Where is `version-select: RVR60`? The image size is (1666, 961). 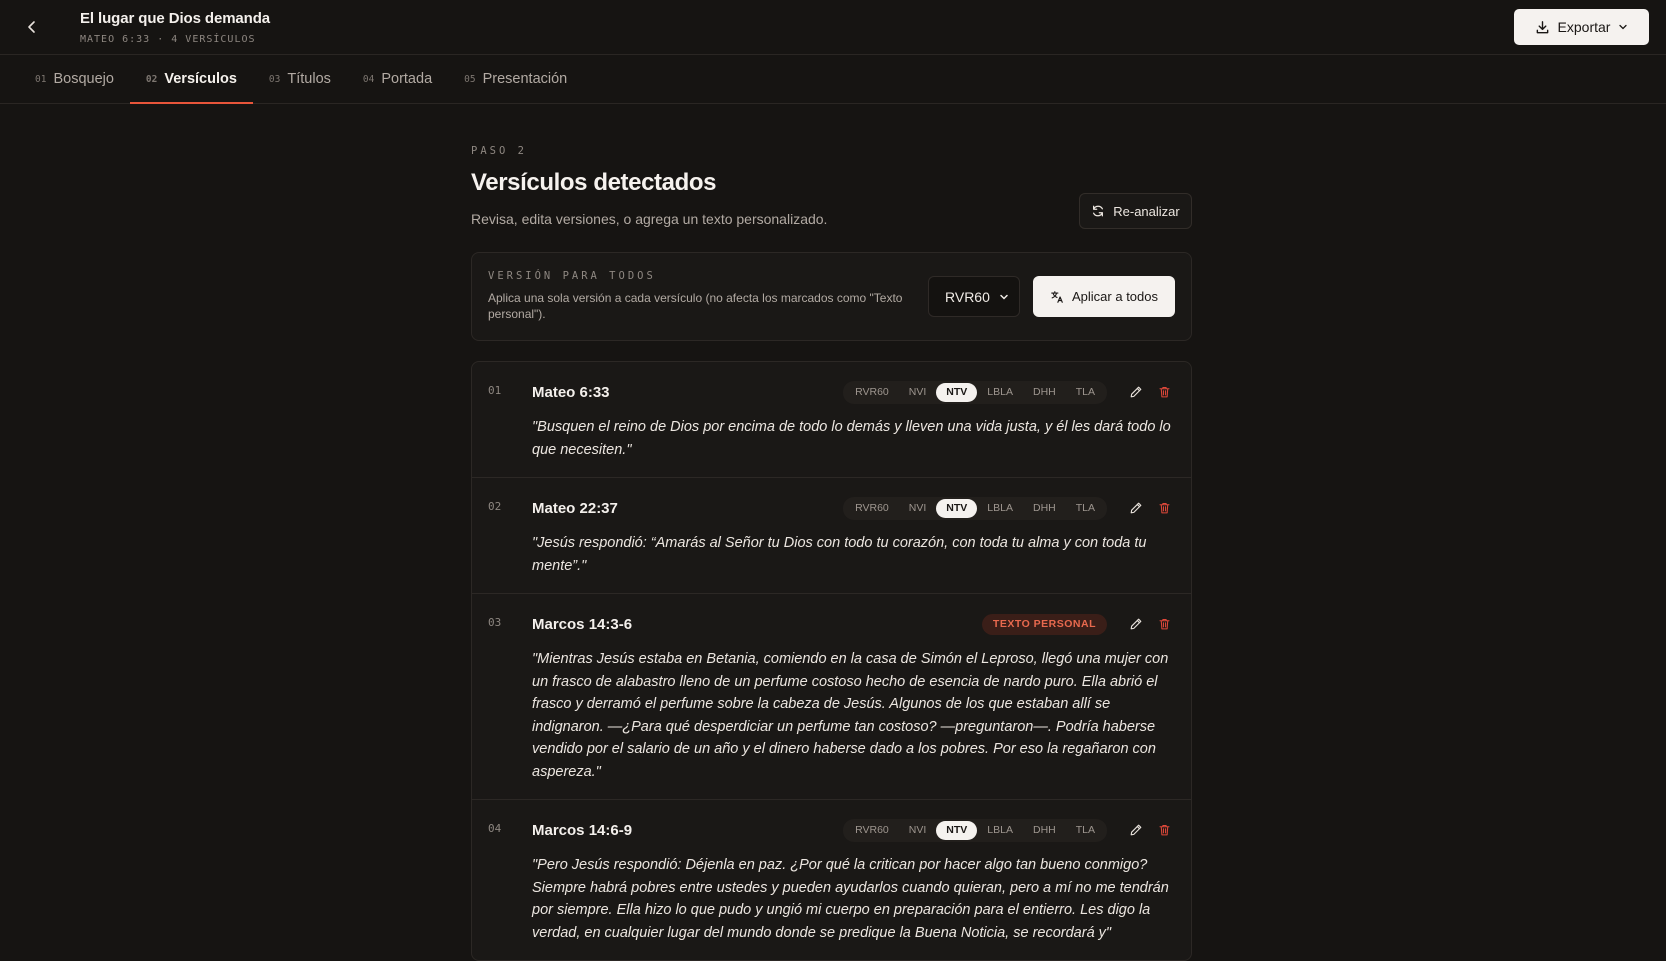 version-select: RVR60 is located at coordinates (974, 296).